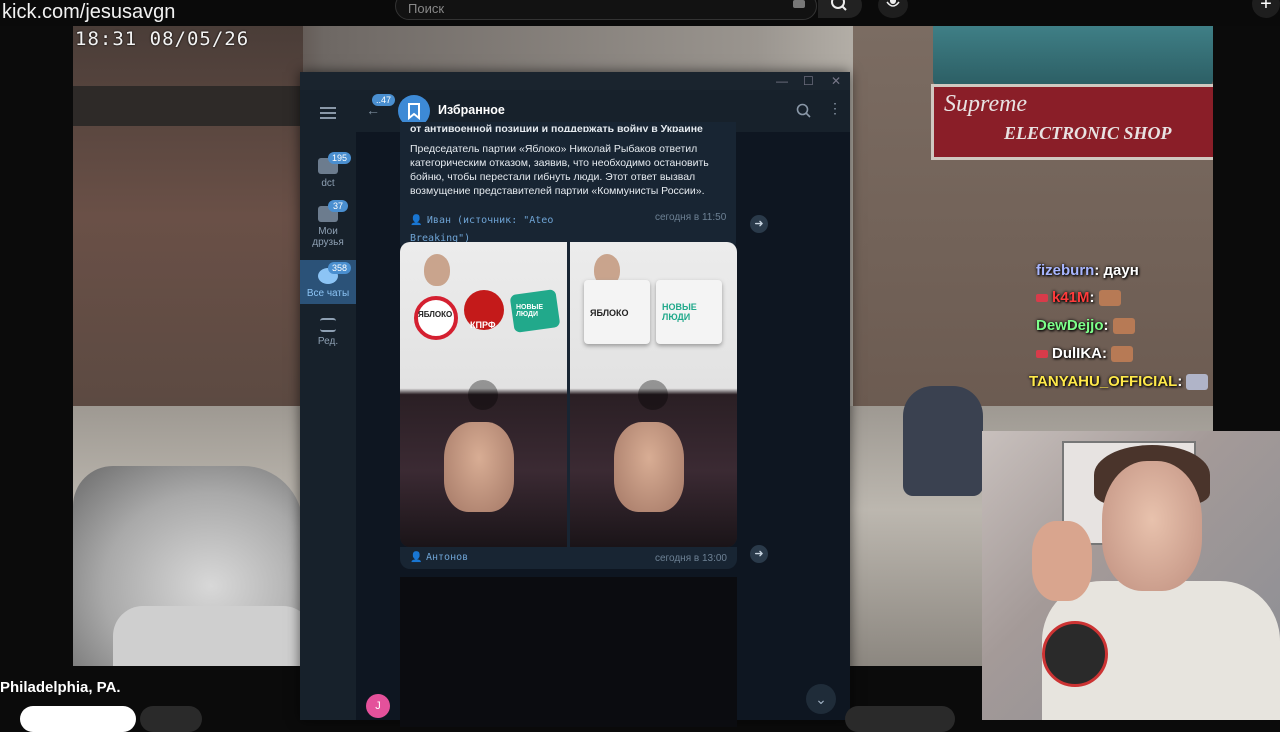  I want to click on folder-edit: Ред., so click(328, 332).